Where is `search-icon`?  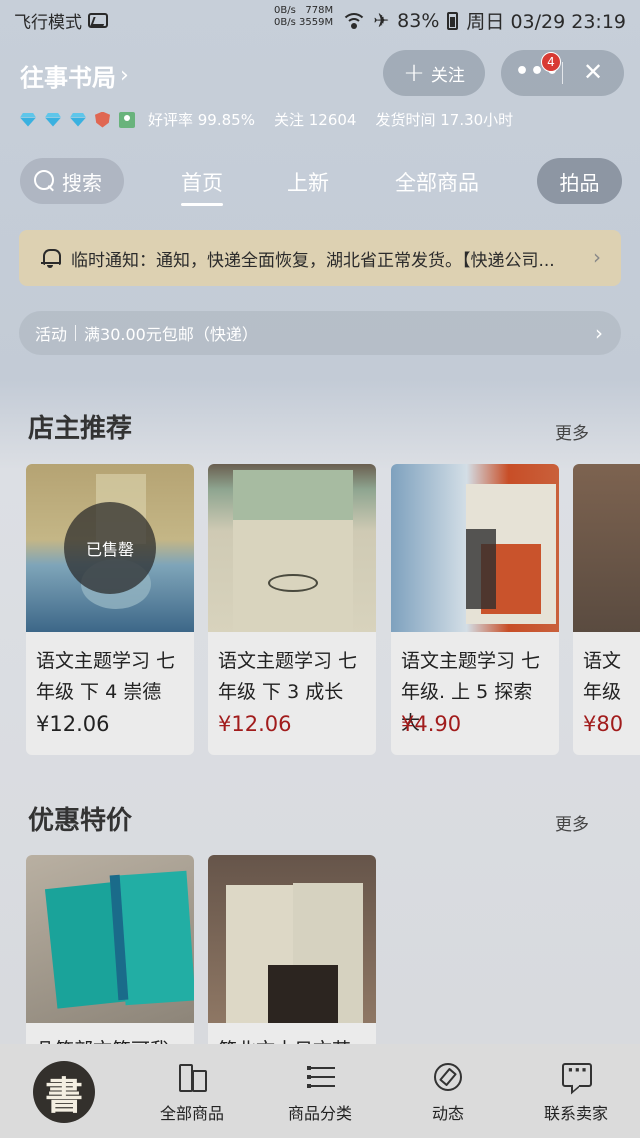
search-icon is located at coordinates (45, 181).